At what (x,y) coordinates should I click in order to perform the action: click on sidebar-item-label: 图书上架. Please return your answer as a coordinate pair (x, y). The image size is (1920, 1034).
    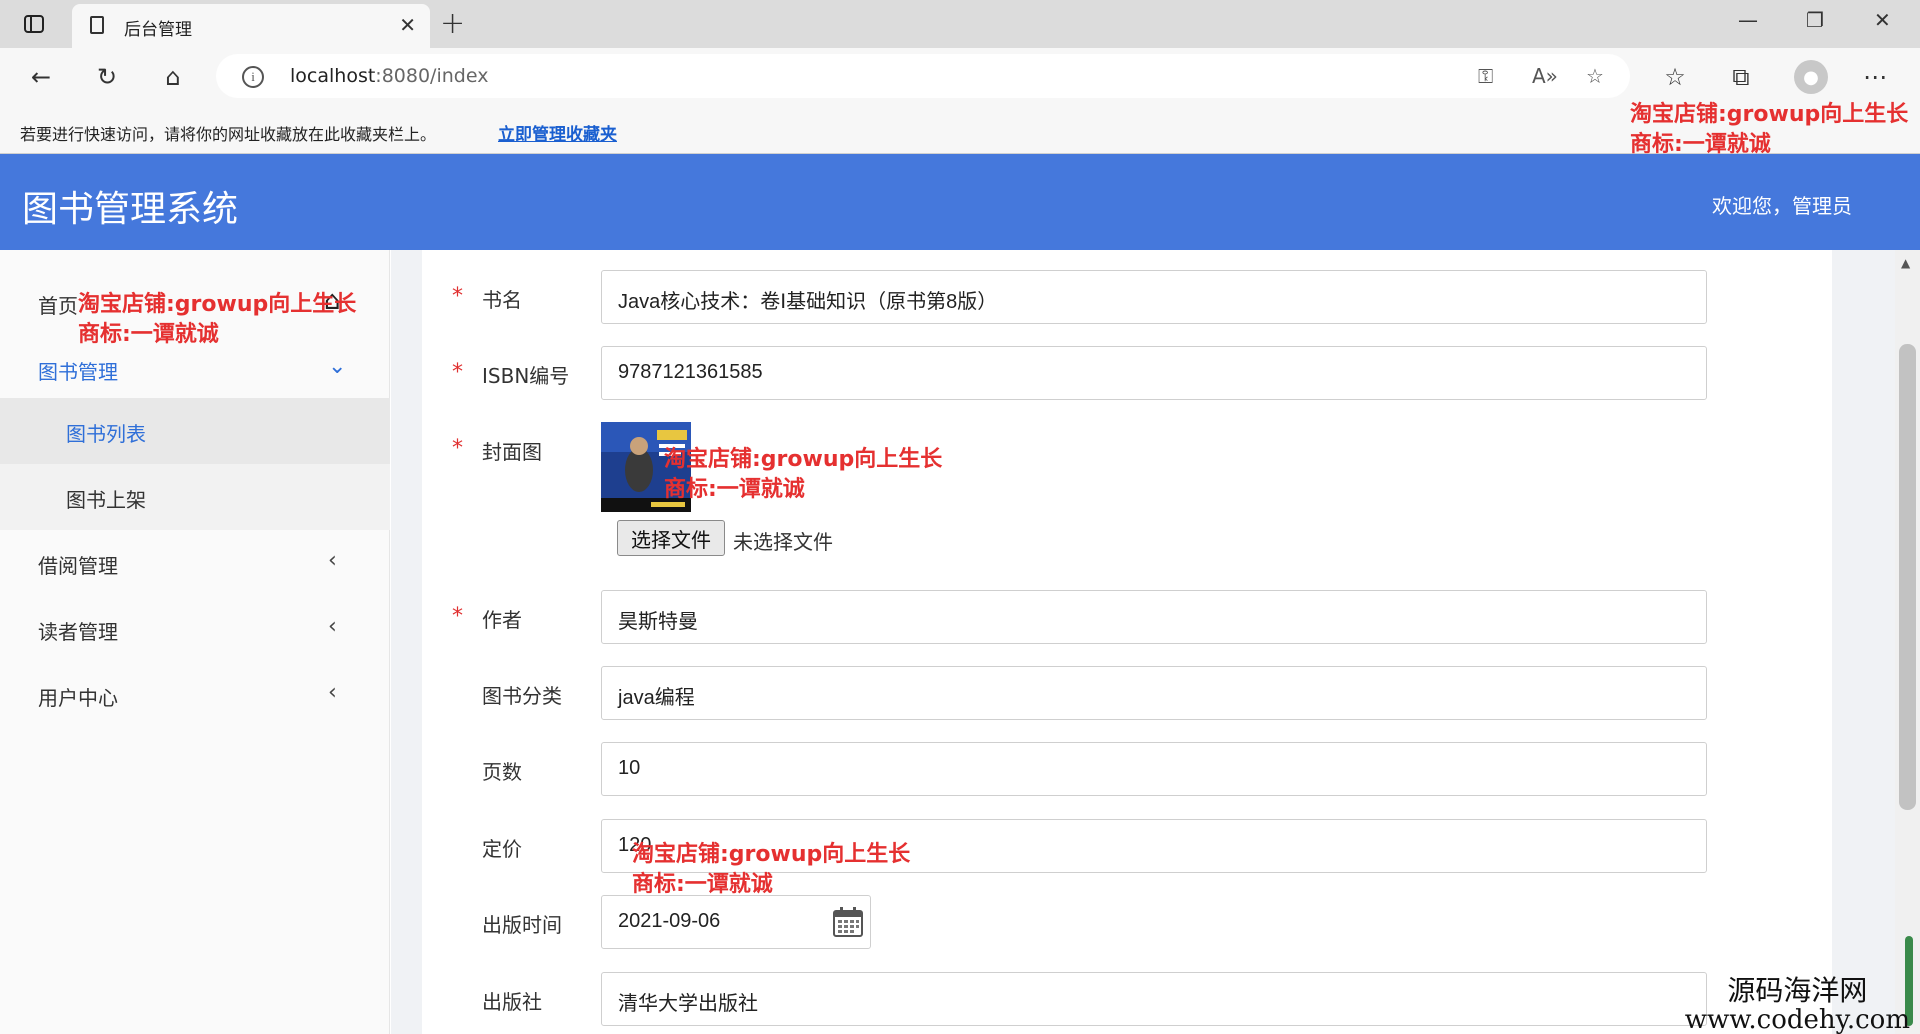
    Looking at the image, I should click on (106, 500).